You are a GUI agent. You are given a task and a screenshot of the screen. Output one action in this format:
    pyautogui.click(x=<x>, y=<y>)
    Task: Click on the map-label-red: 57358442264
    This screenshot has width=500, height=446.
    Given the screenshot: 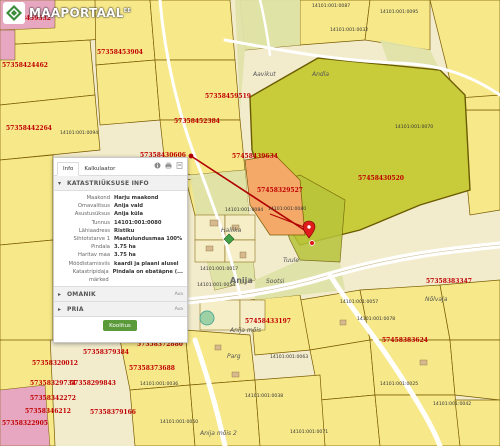 What is the action you would take?
    pyautogui.click(x=29, y=128)
    